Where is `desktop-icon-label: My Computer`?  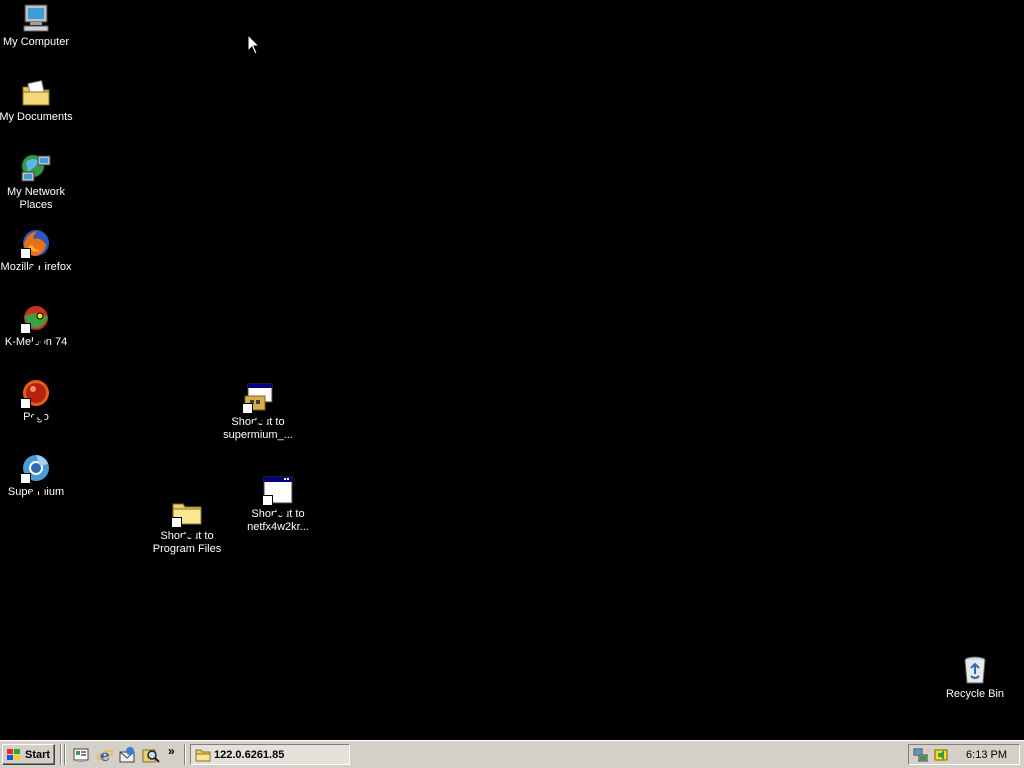 desktop-icon-label: My Computer is located at coordinates (36, 42).